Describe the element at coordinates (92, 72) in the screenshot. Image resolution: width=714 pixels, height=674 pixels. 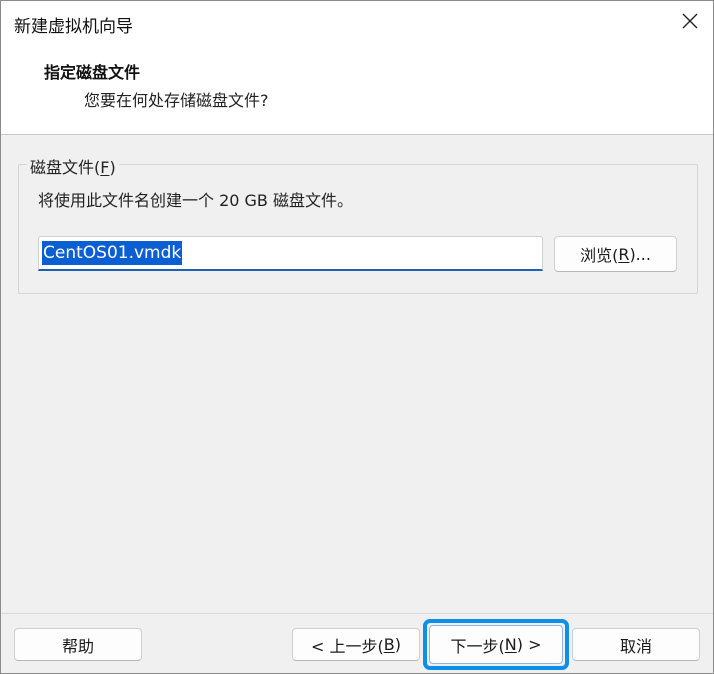
I see `page-title: 指定磁盘文件` at that location.